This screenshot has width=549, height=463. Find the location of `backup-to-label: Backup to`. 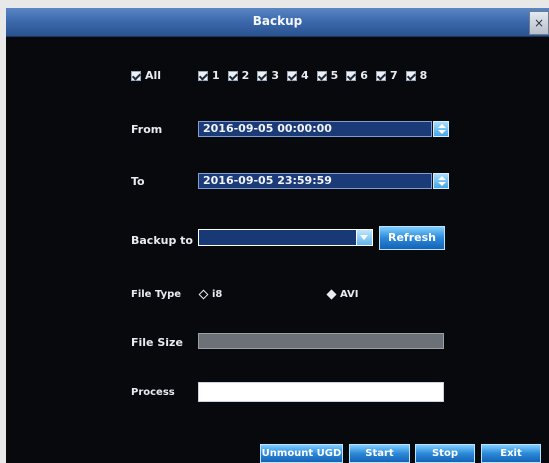

backup-to-label: Backup to is located at coordinates (162, 240).